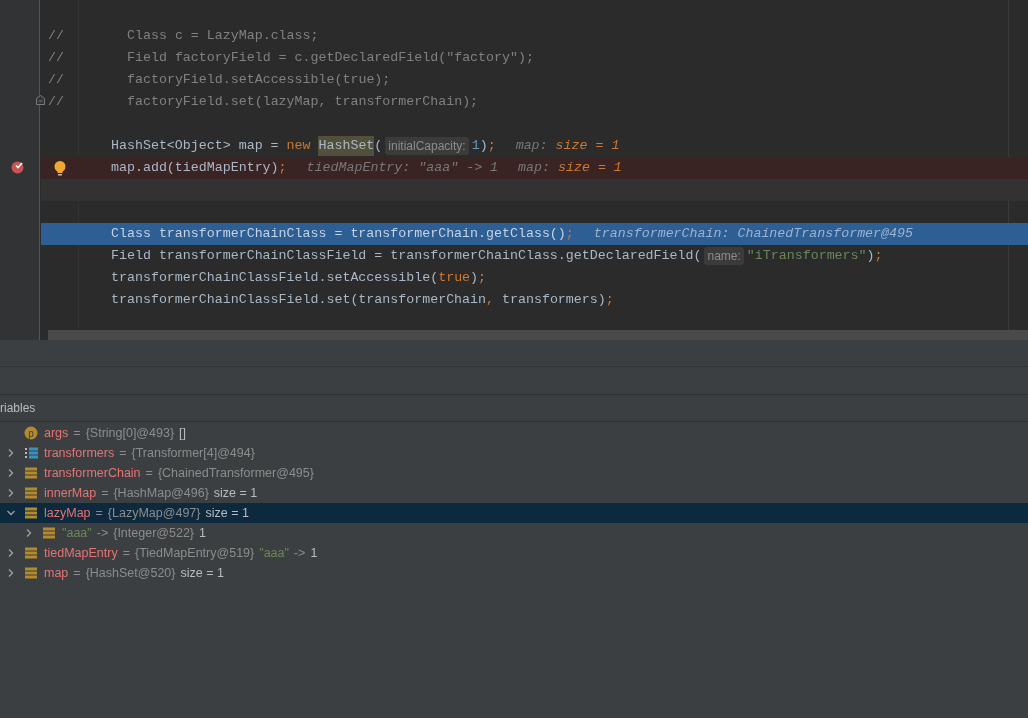  Describe the element at coordinates (18, 167) in the screenshot. I see `breakpoint-icon` at that location.